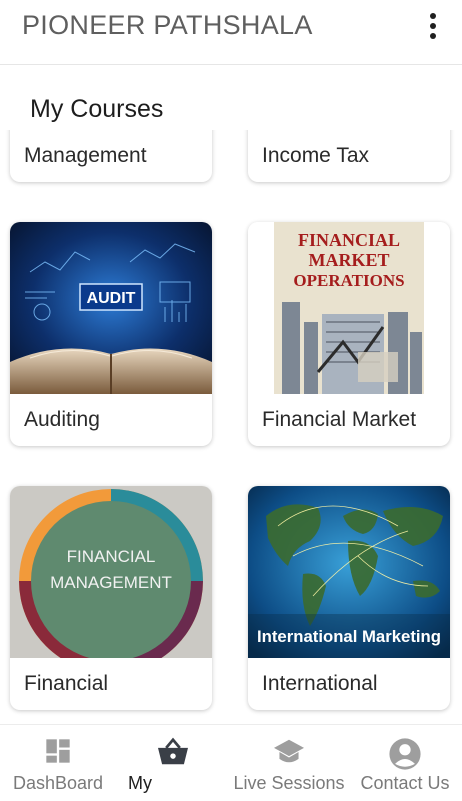  What do you see at coordinates (349, 260) in the screenshot?
I see `thumbnail-text-line-2: MARKET` at bounding box center [349, 260].